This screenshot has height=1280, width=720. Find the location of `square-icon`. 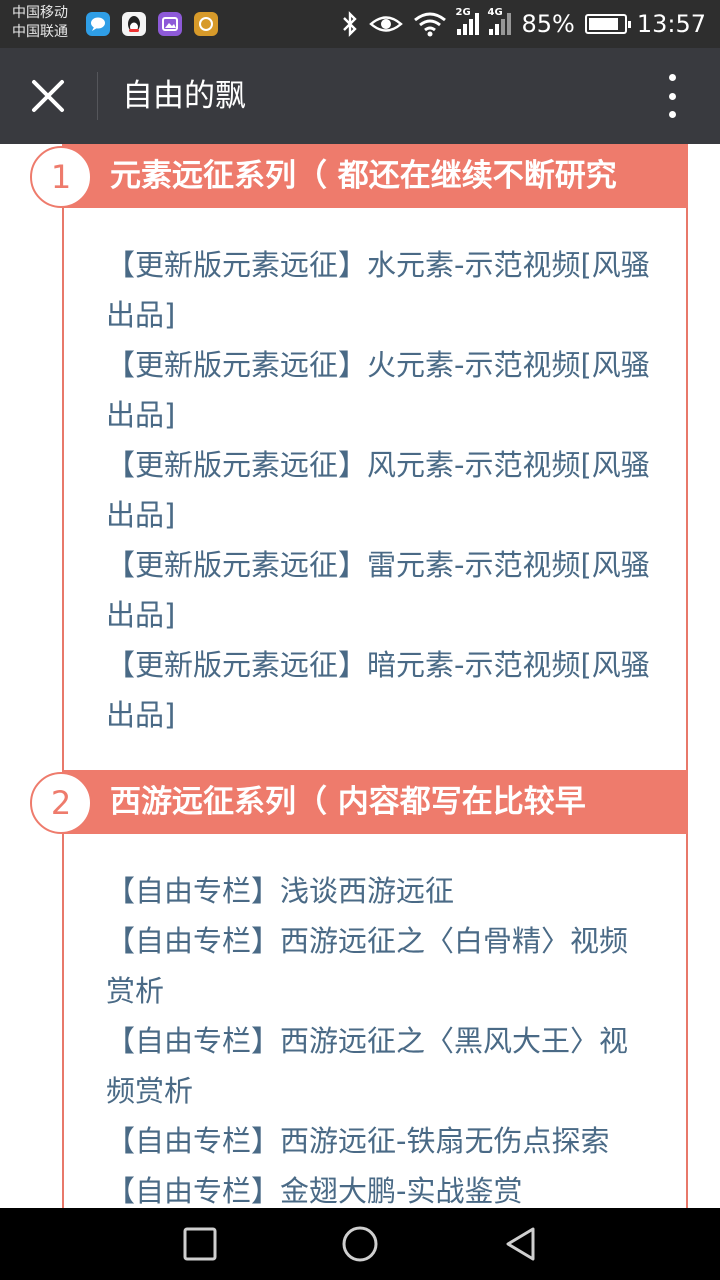

square-icon is located at coordinates (200, 1244).